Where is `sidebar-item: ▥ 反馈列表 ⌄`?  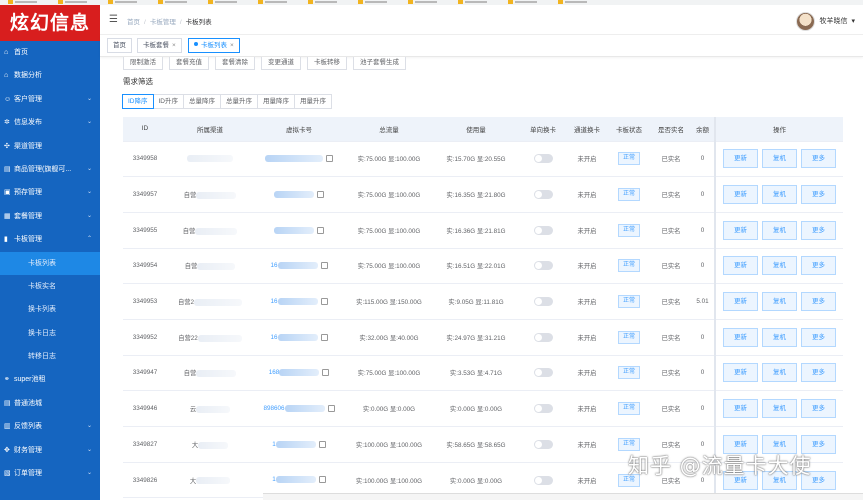 sidebar-item: ▥ 反馈列表 ⌄ is located at coordinates (50, 426).